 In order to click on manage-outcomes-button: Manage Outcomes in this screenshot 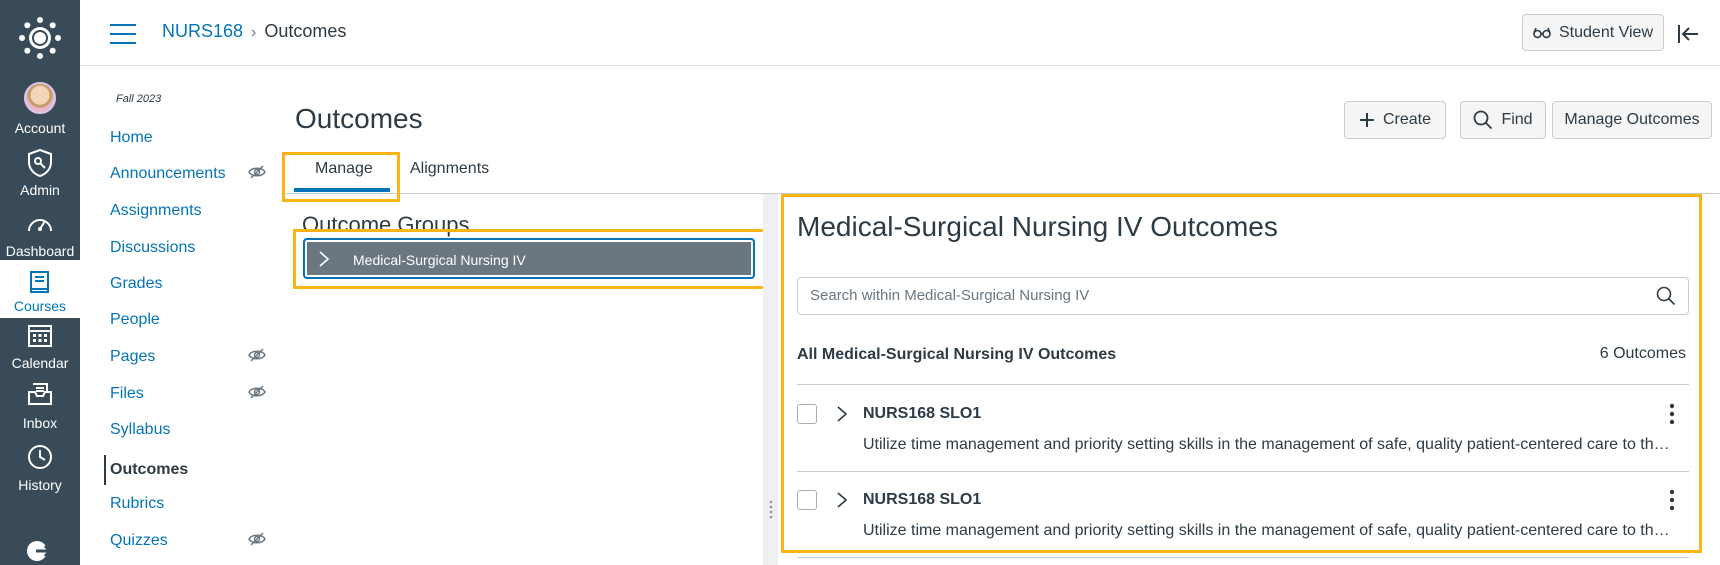, I will do `click(1632, 120)`.